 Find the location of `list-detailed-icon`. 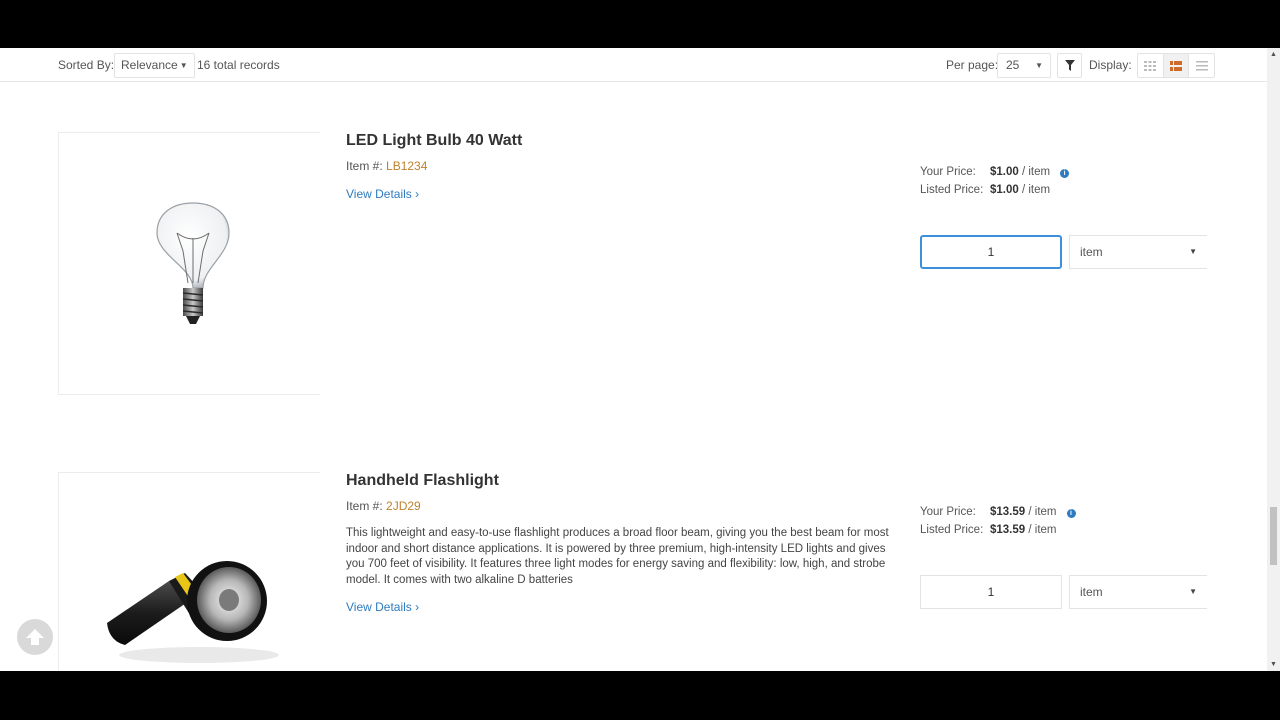

list-detailed-icon is located at coordinates (1176, 65).